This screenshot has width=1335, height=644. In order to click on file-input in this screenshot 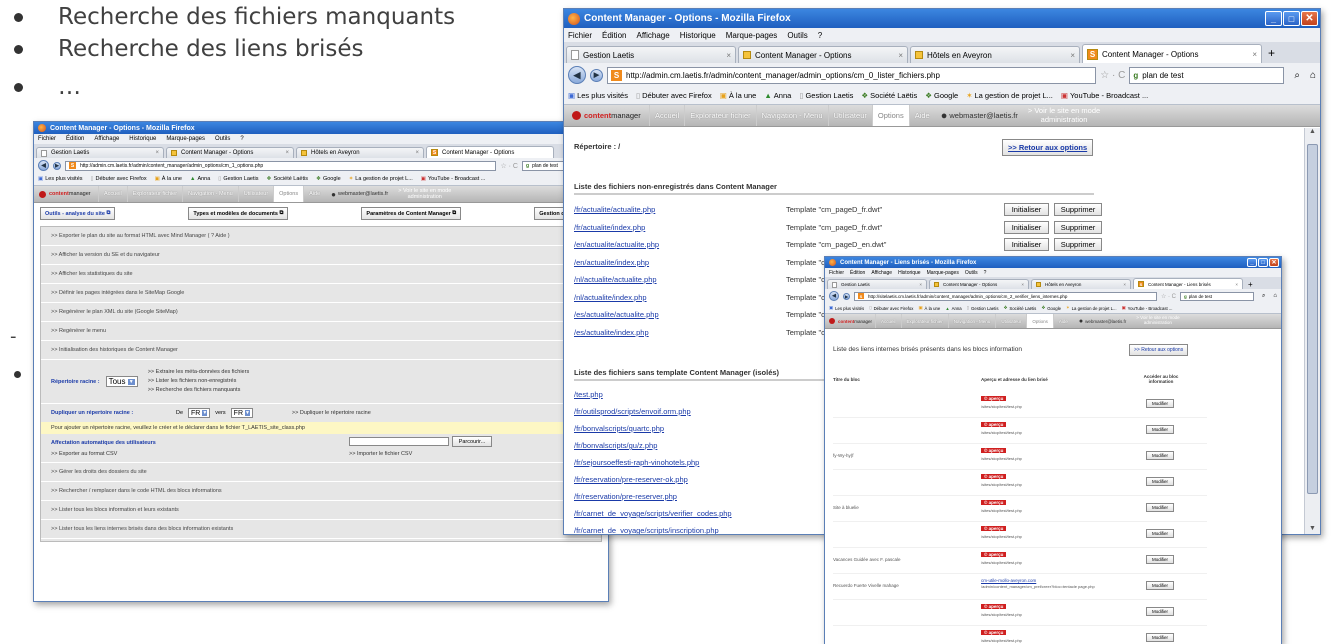, I will do `click(399, 441)`.